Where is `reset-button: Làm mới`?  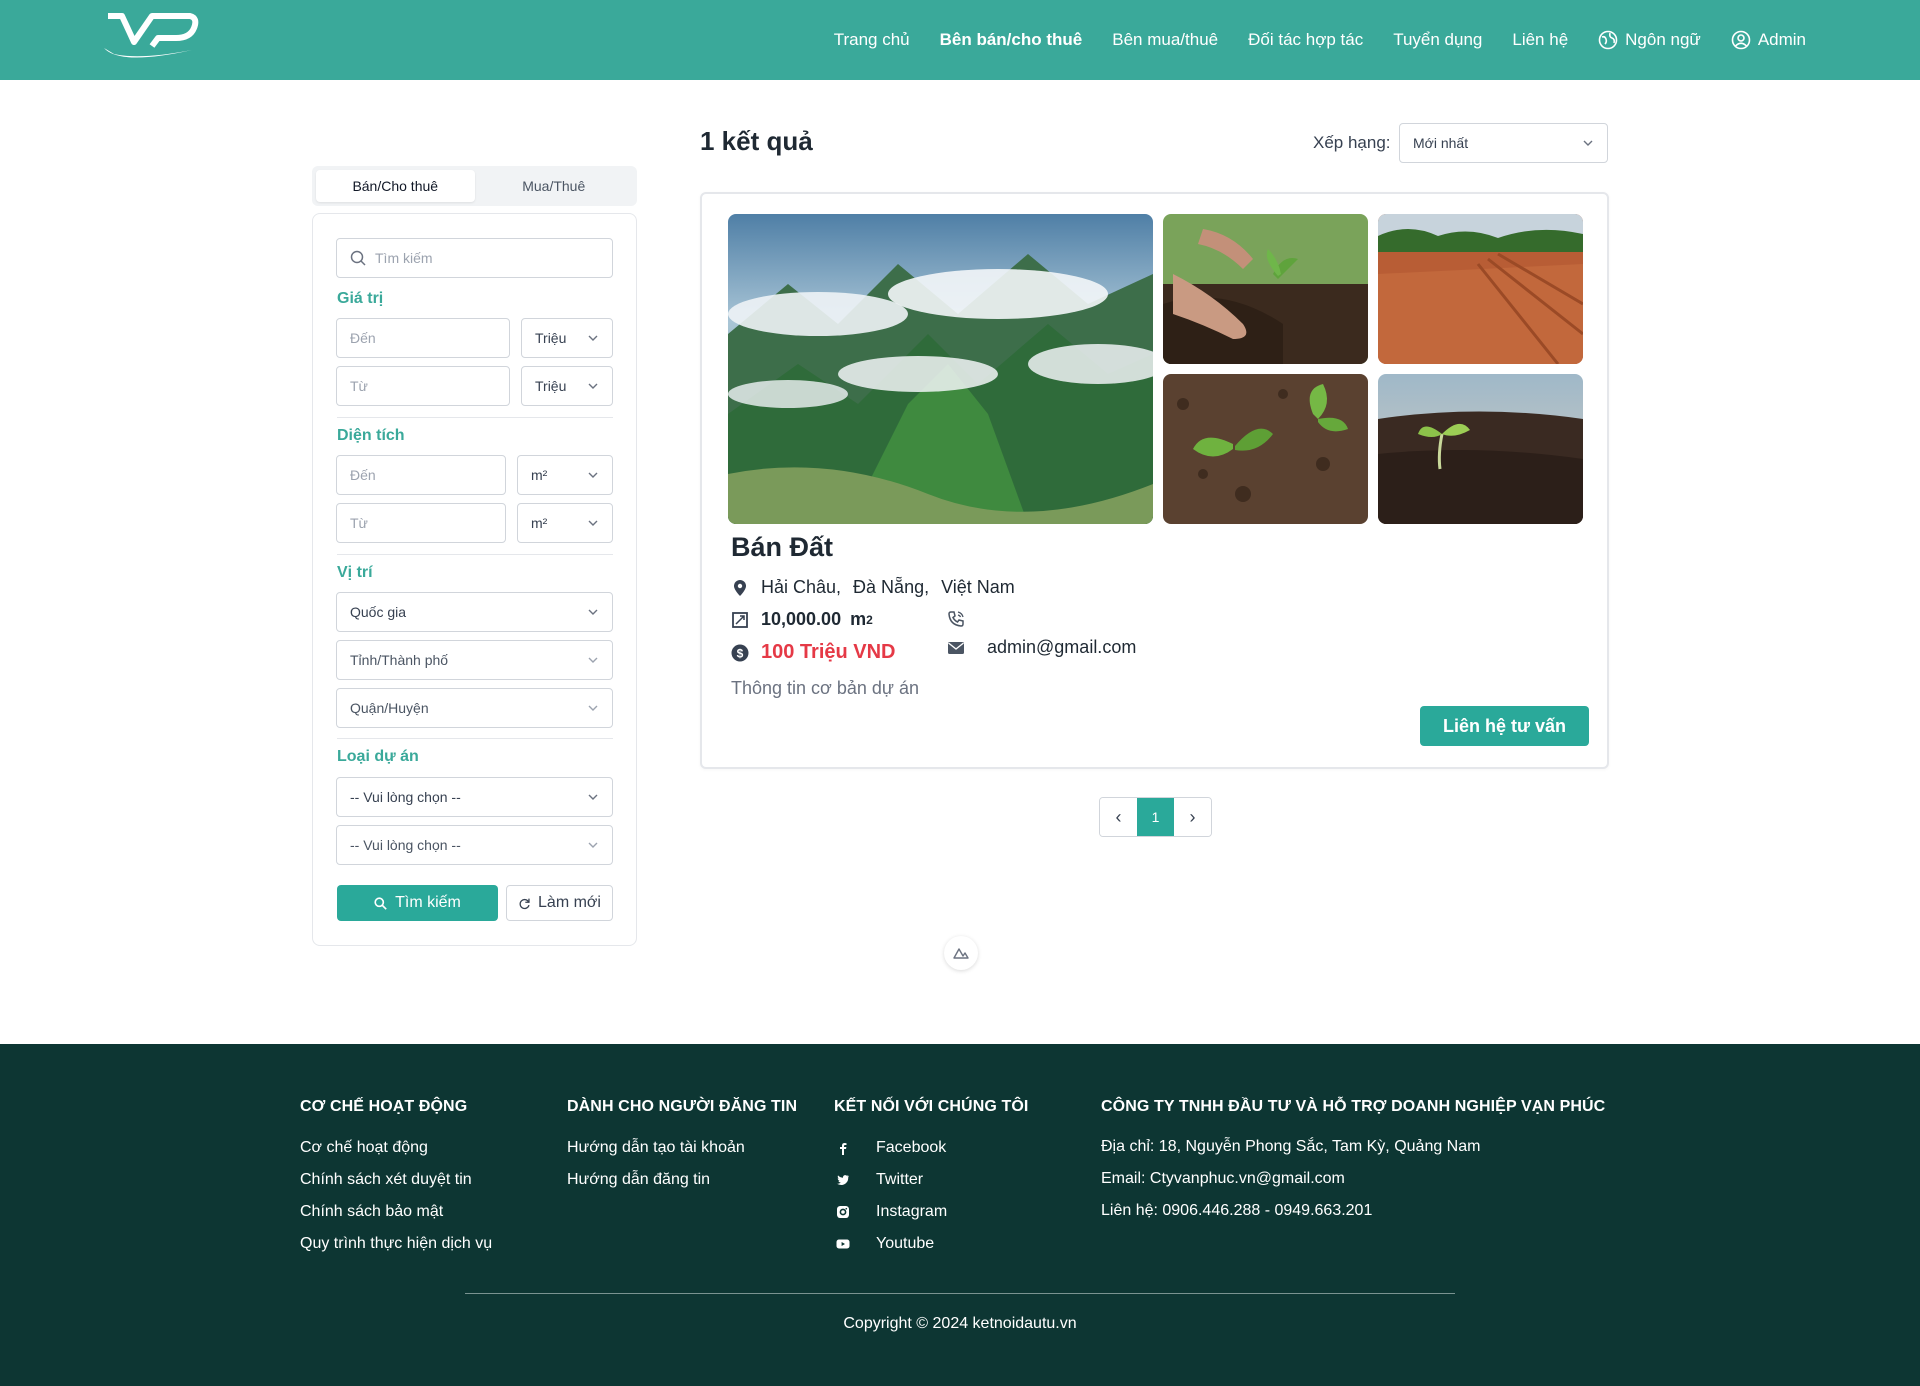 reset-button: Làm mới is located at coordinates (559, 903).